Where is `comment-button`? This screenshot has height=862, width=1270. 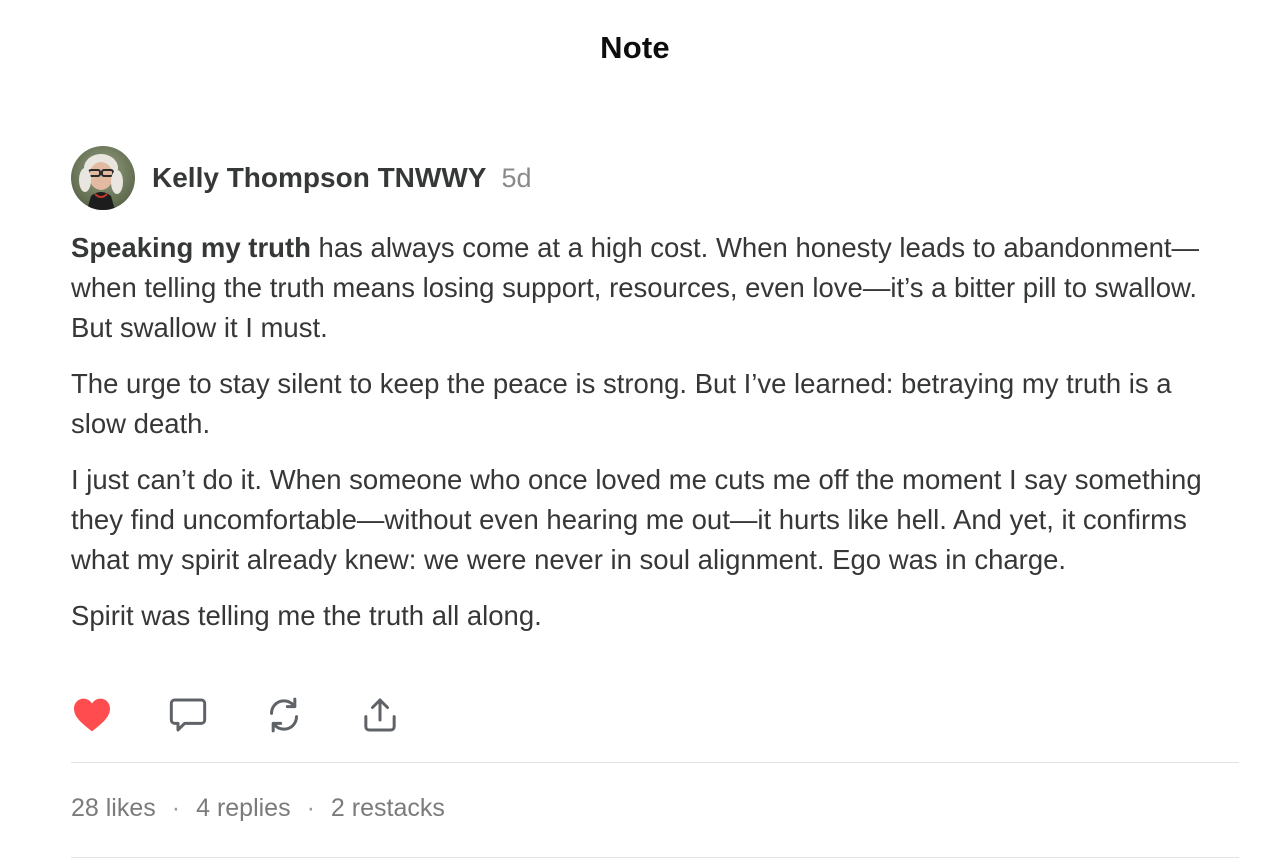 comment-button is located at coordinates (188, 715).